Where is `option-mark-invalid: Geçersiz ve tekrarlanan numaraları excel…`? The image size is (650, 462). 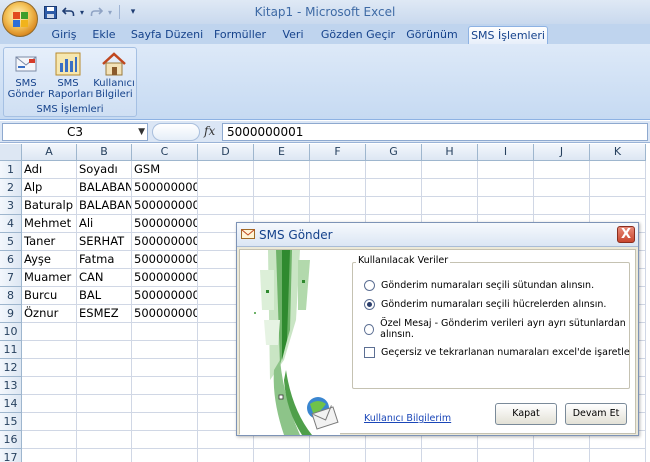 option-mark-invalid: Geçersiz ve tekrarlanan numaraları excel… is located at coordinates (497, 352).